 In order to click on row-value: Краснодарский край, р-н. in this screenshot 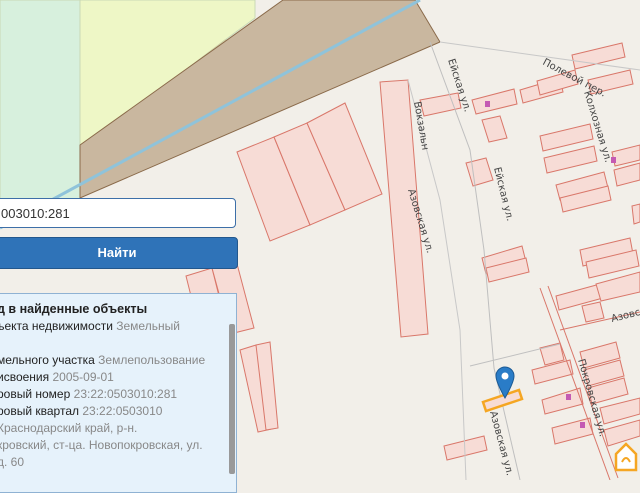, I will do `click(69, 428)`.